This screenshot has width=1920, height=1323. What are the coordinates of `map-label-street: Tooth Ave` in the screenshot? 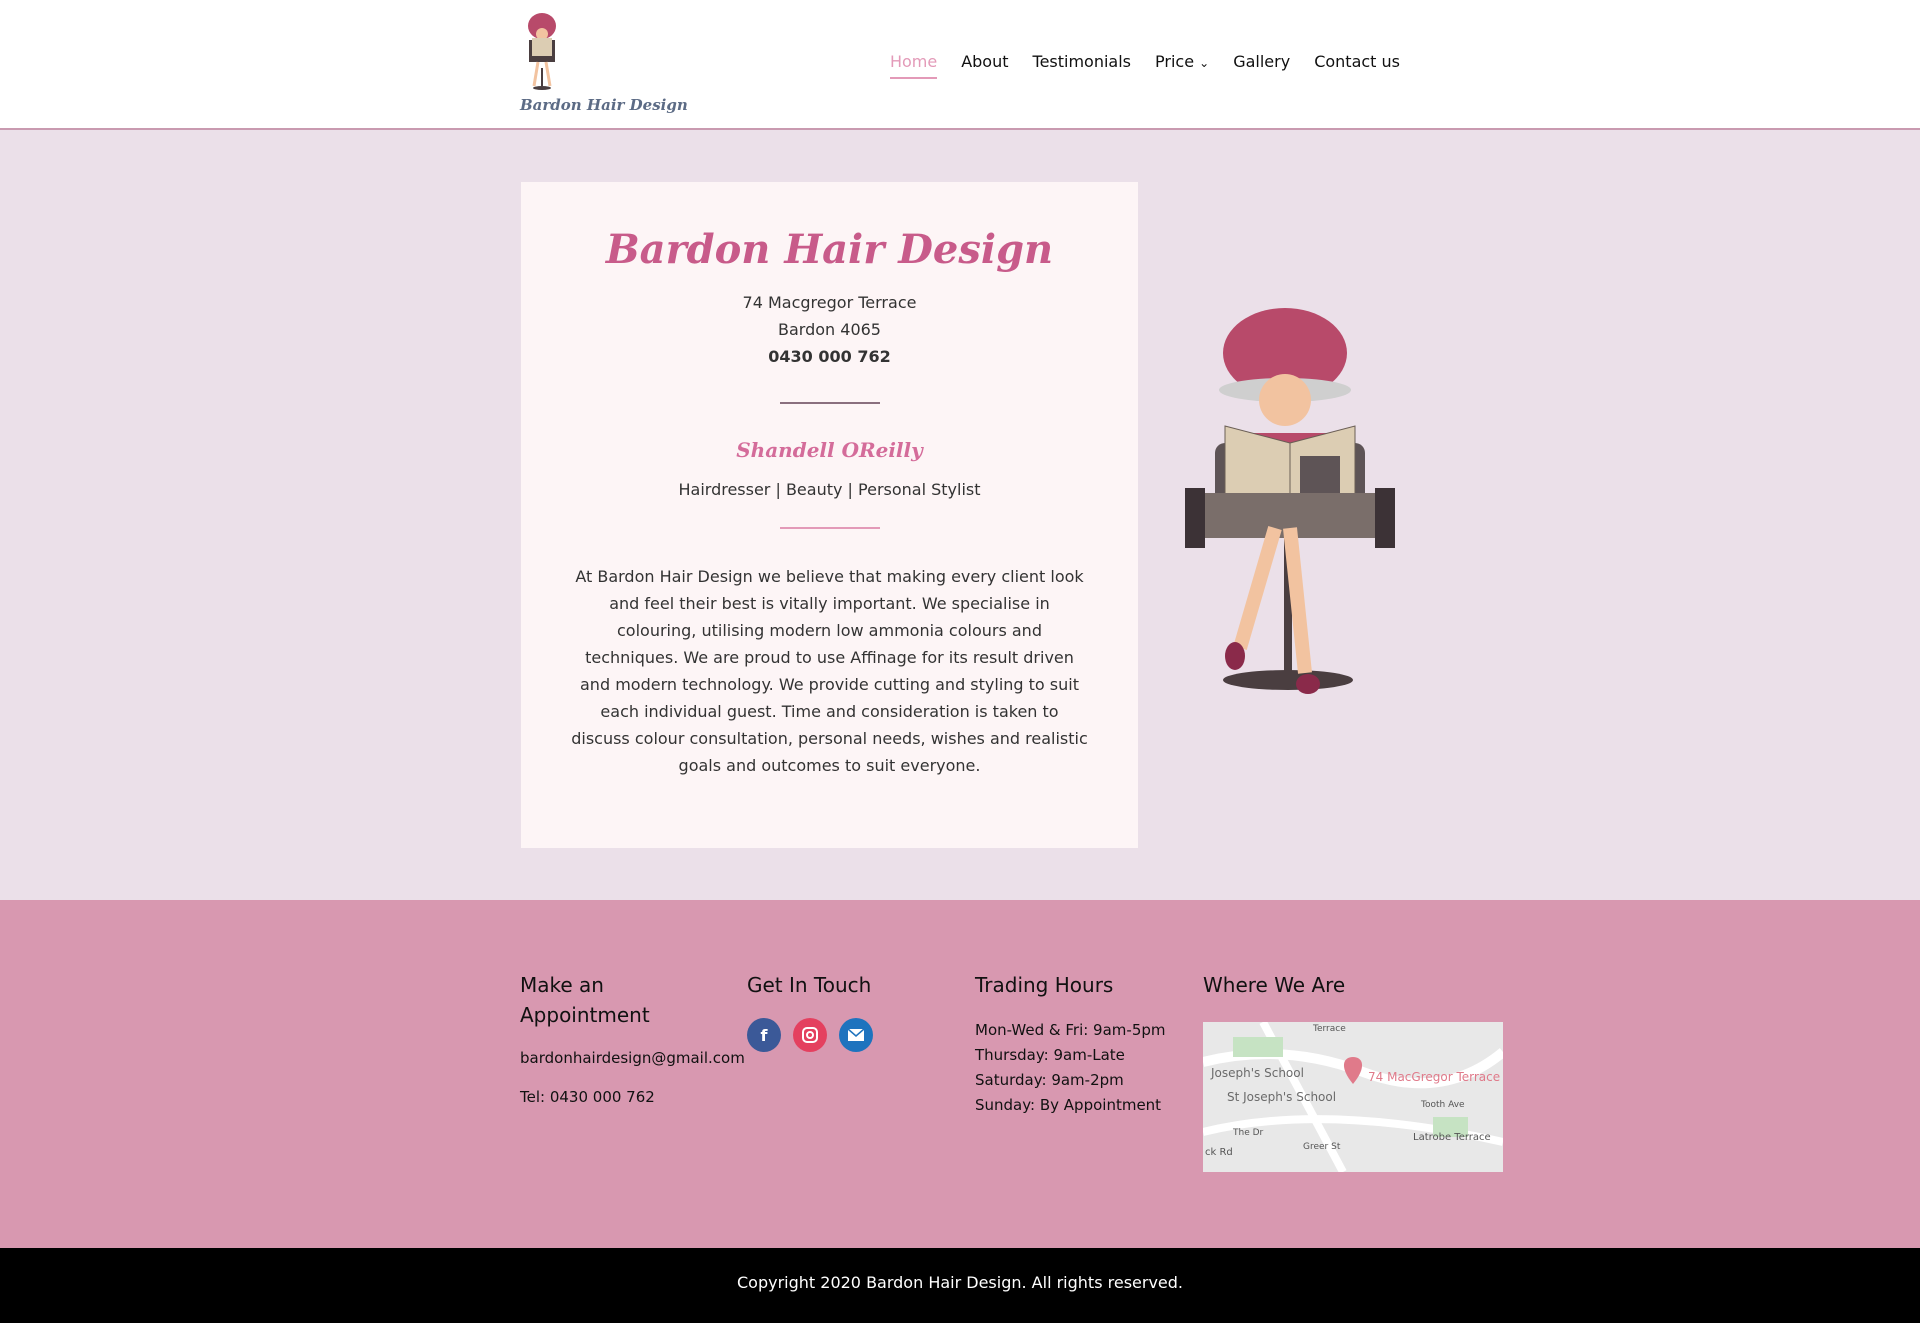 It's located at (1443, 1105).